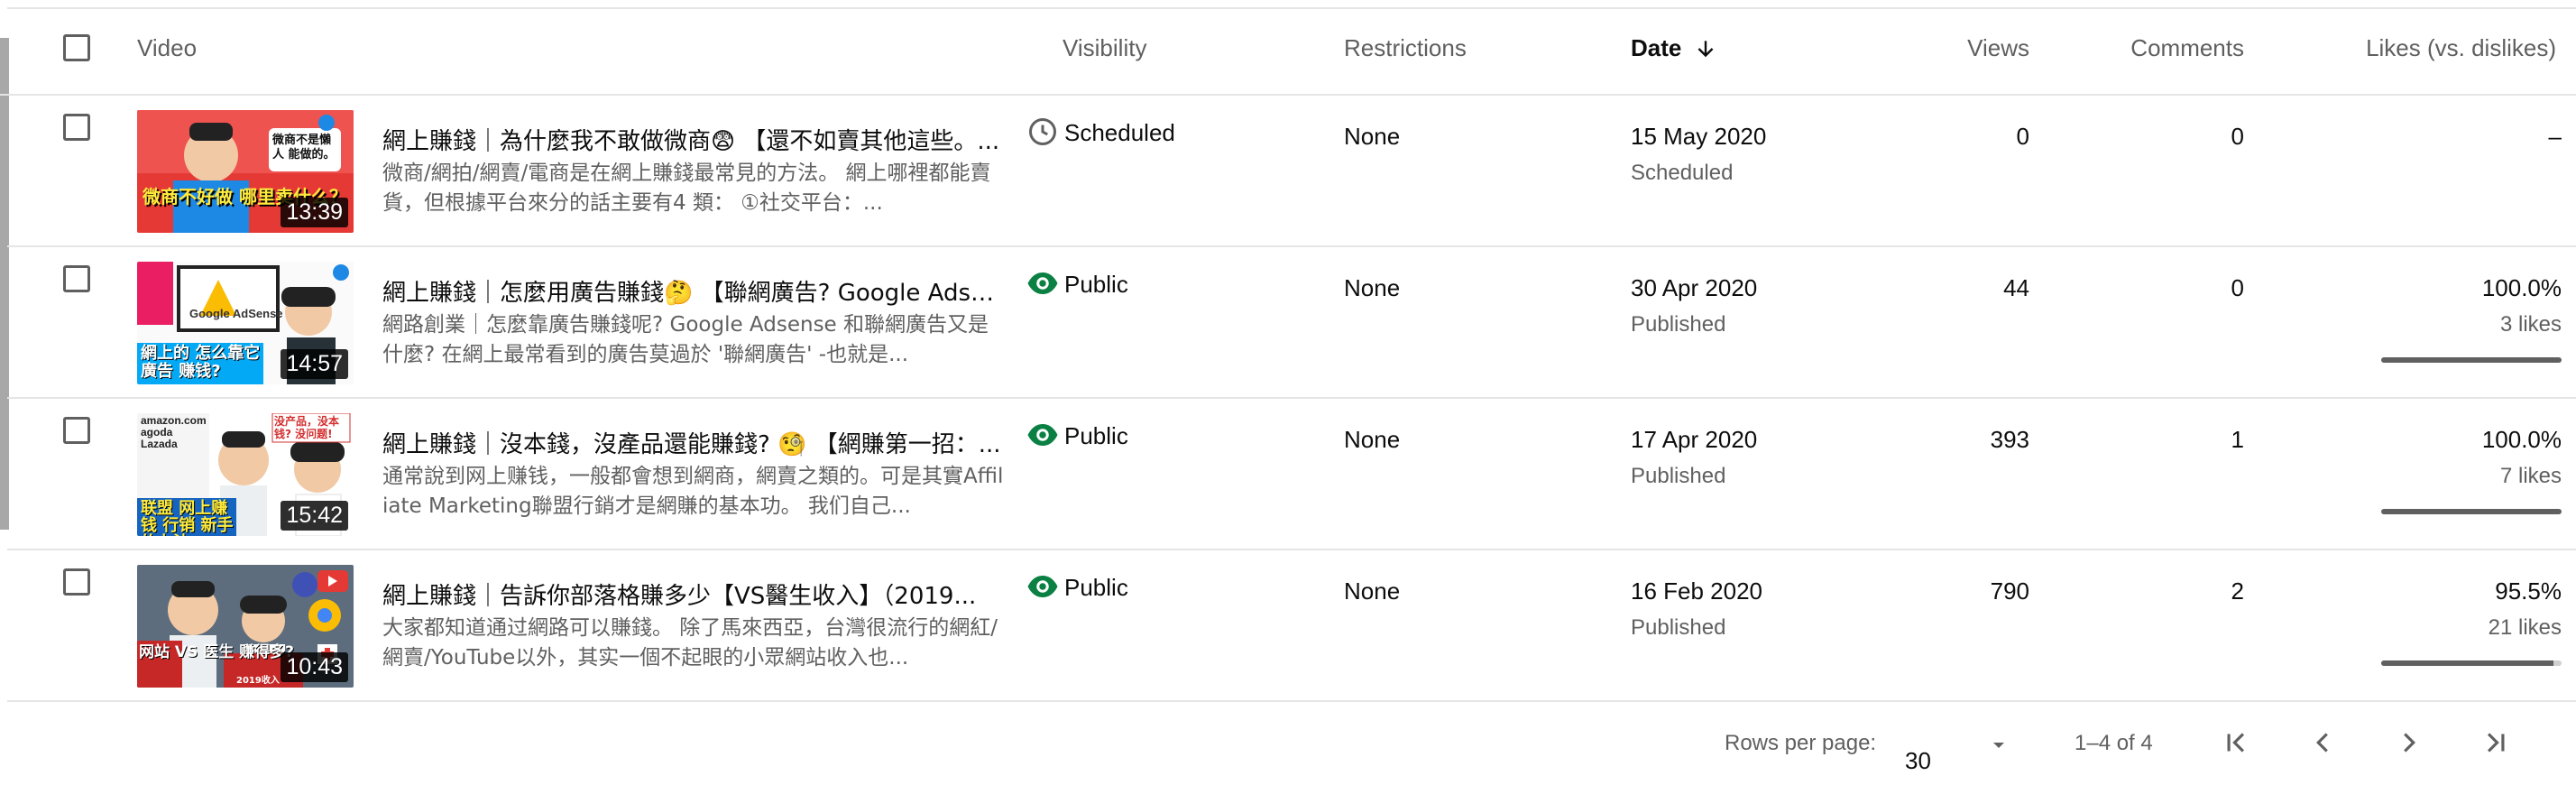 Image resolution: width=2576 pixels, height=785 pixels. Describe the element at coordinates (1918, 760) in the screenshot. I see `rows-per-page-value: 30` at that location.